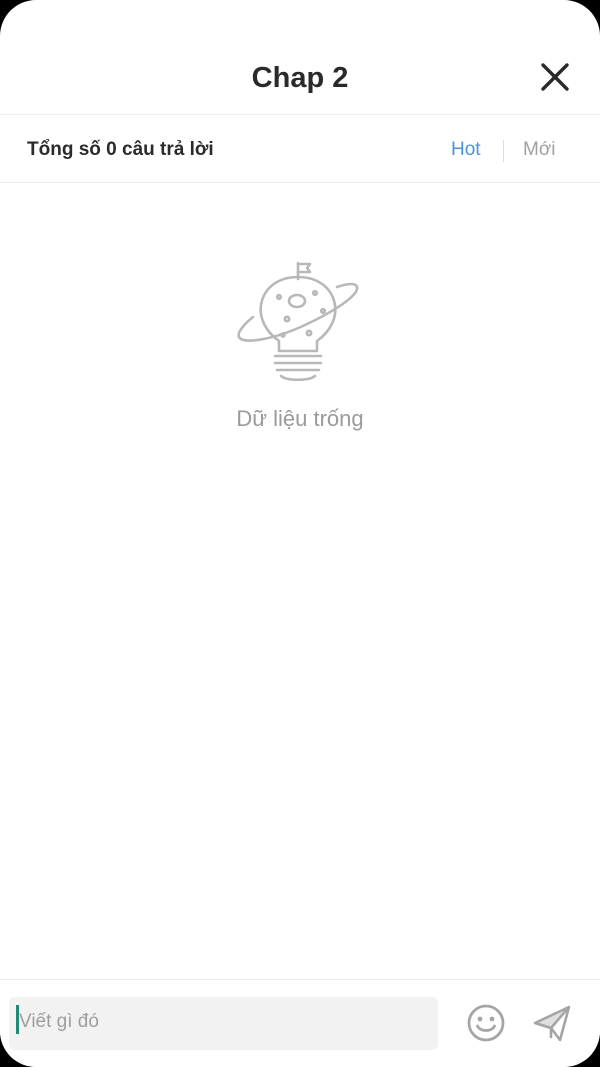 The height and width of the screenshot is (1067, 600). I want to click on comment-input-placeholder: Viết gì đó, so click(59, 1021).